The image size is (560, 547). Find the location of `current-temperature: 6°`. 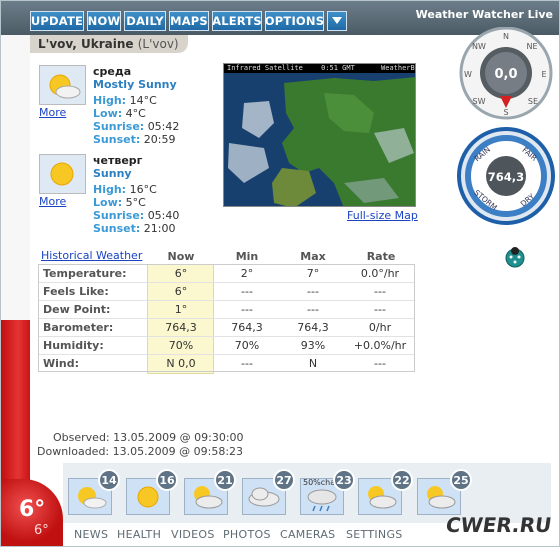

current-temperature: 6° is located at coordinates (32, 509).